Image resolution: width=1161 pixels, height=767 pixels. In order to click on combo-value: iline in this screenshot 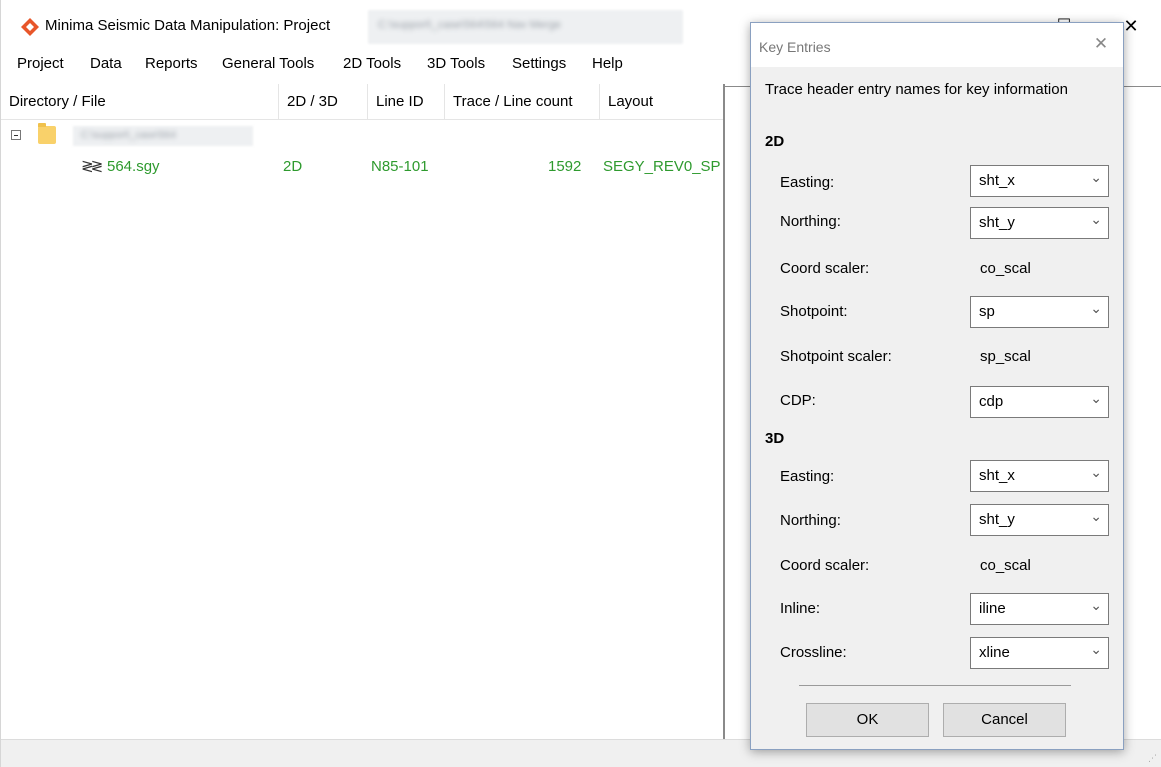, I will do `click(992, 608)`.